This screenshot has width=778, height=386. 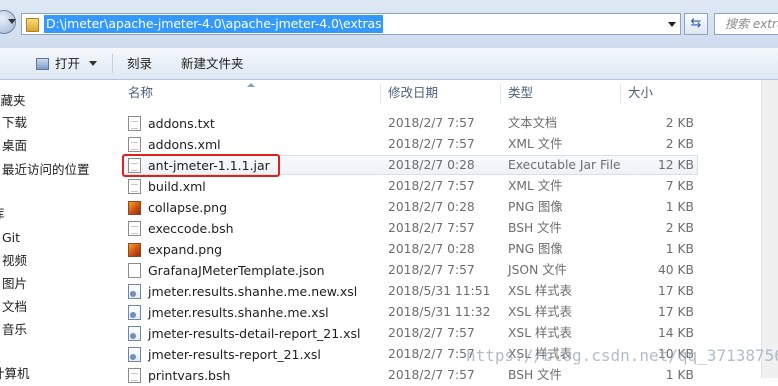 I want to click on file-row: addons.xml 2018/2/7 7:57 XML 文件 2 KB, so click(x=446, y=144).